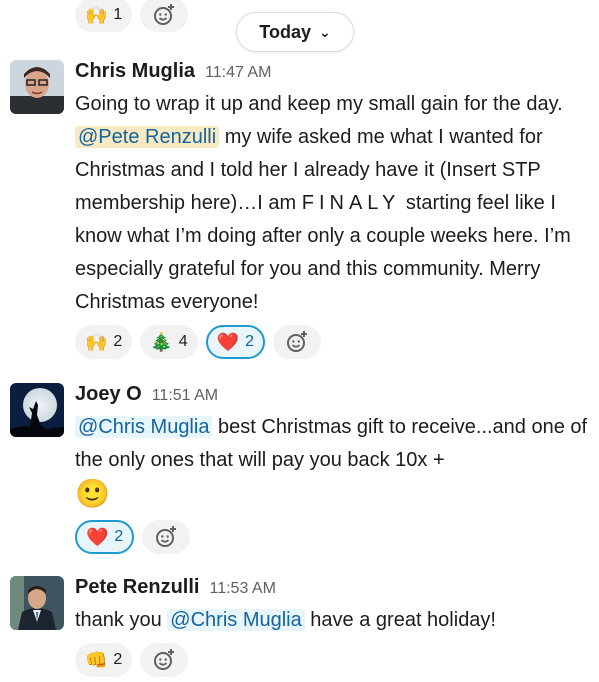 The image size is (599, 682). Describe the element at coordinates (332, 537) in the screenshot. I see `message-reactions: ❤️ 2` at that location.